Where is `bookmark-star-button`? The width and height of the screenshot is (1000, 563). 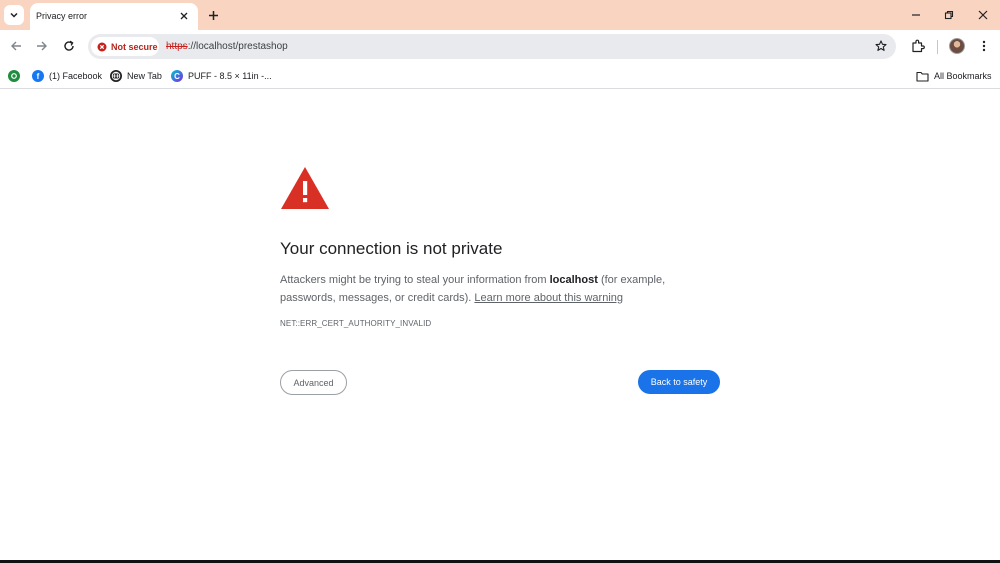 bookmark-star-button is located at coordinates (881, 46).